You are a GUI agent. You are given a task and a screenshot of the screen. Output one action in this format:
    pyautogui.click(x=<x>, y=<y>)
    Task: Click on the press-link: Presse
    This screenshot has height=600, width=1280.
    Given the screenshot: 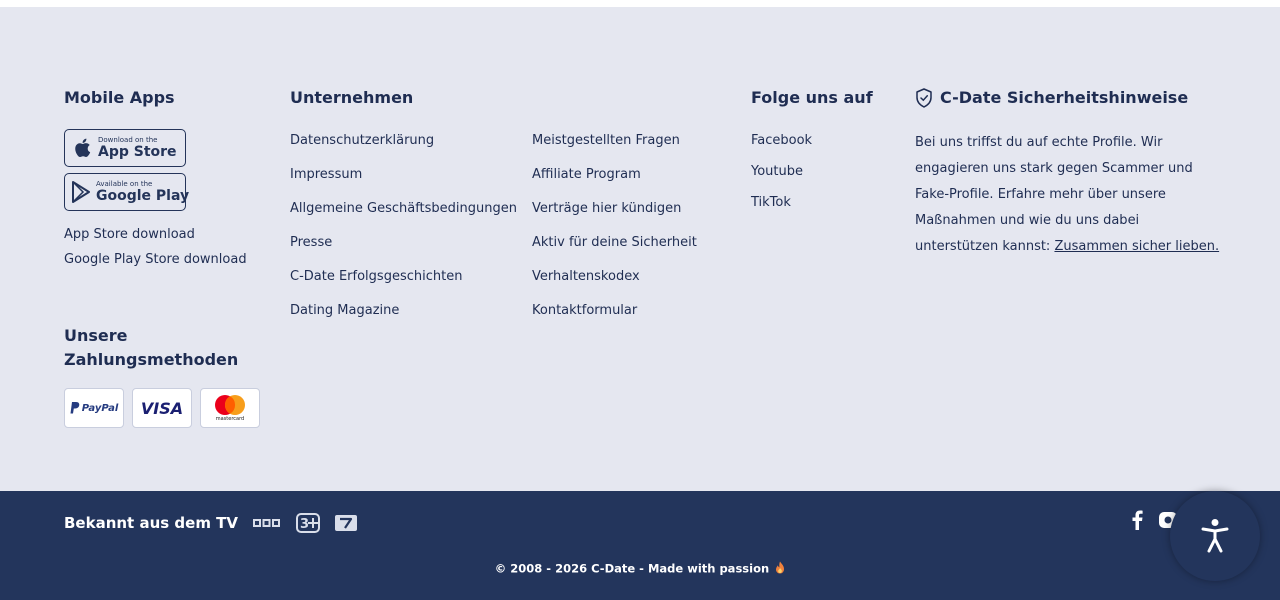 What is the action you would take?
    pyautogui.click(x=311, y=243)
    